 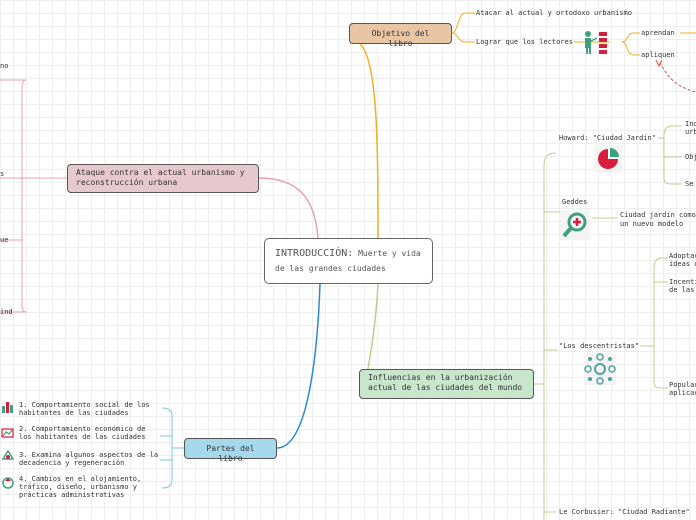 I want to click on parte-3-line-1: 3. Examina algunos aspectos de la, so click(x=88, y=455).